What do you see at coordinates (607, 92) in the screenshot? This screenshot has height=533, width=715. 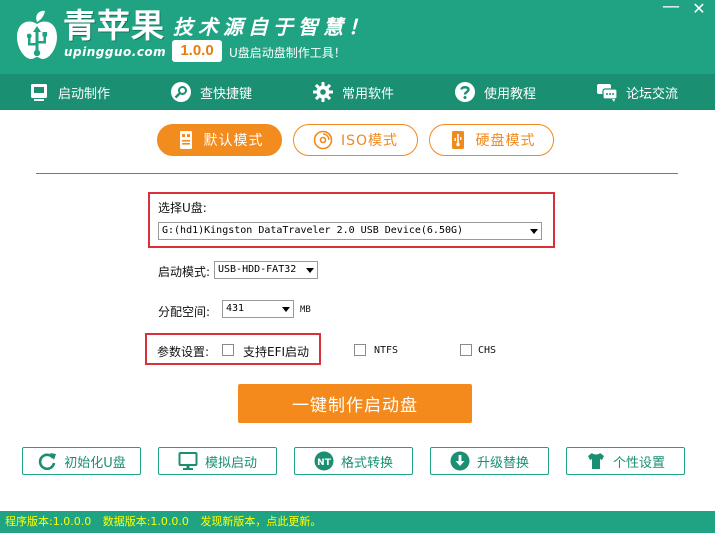 I see `chat-icon` at bounding box center [607, 92].